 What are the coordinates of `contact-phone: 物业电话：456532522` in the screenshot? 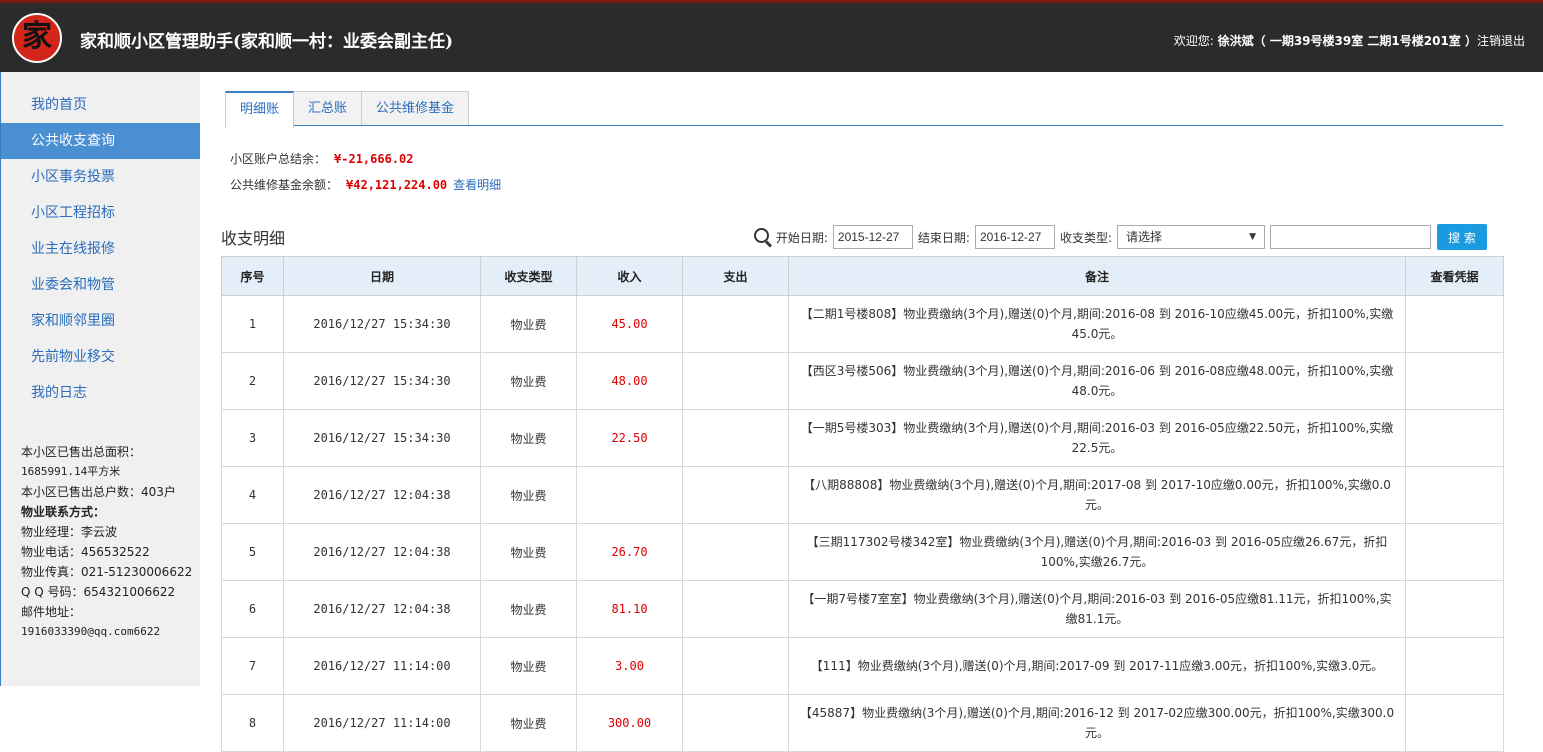 It's located at (85, 552).